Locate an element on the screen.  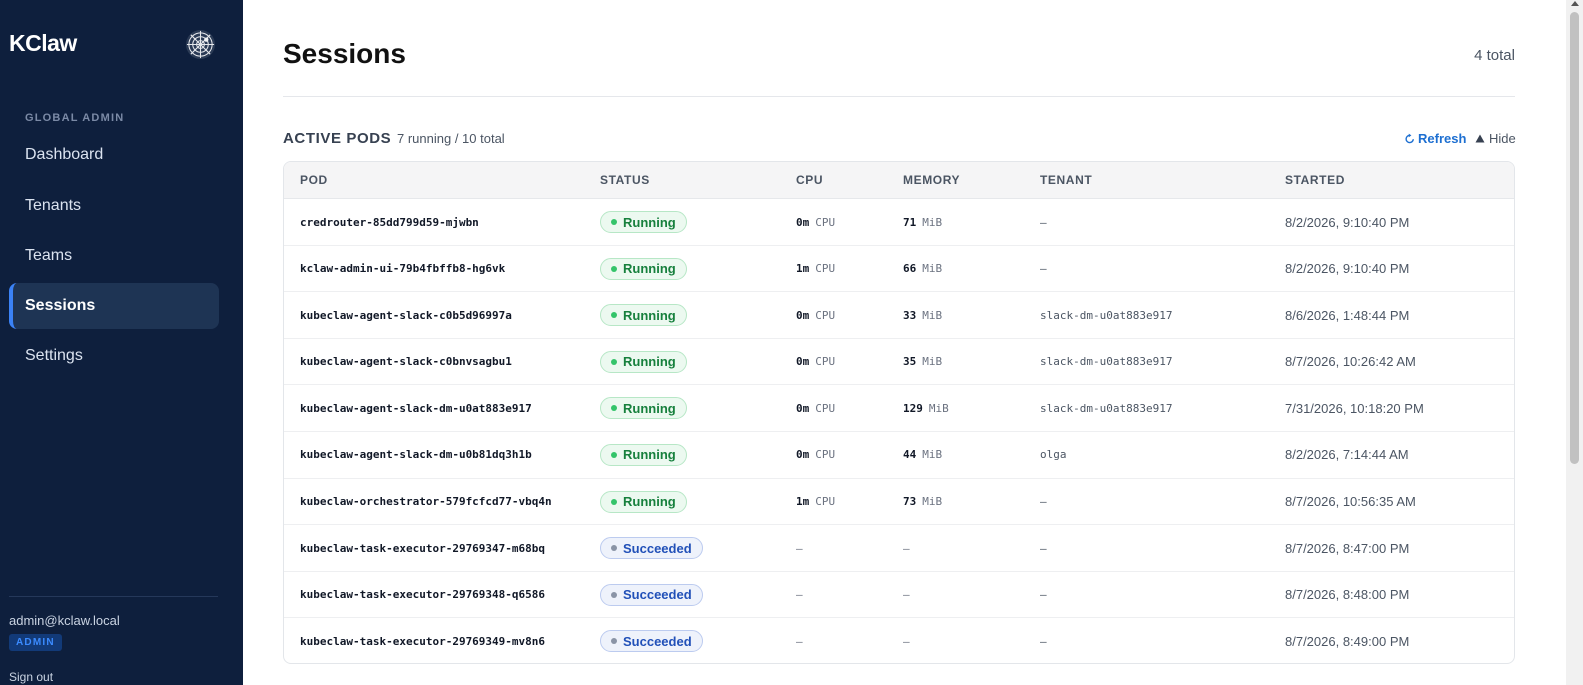
started-value: 8/7/2026, 8:47:00 PM is located at coordinates (1347, 548).